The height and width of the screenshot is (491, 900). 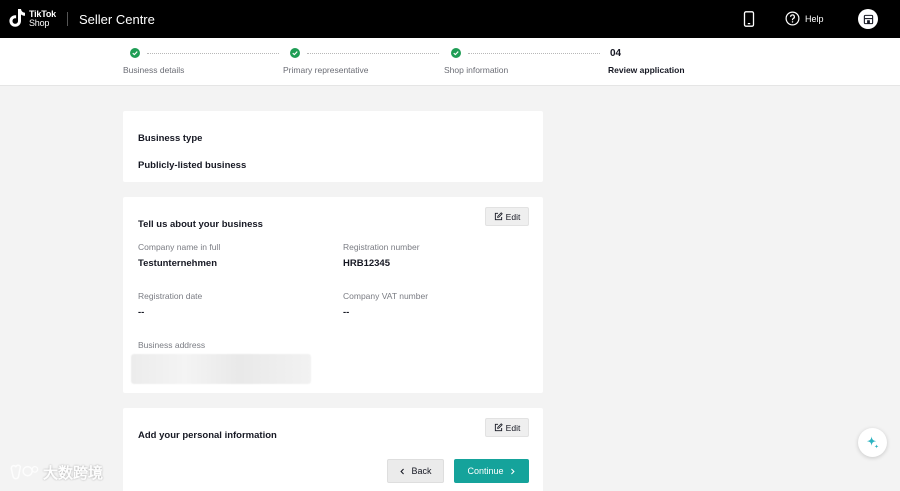 I want to click on redacted-address, so click(x=221, y=369).